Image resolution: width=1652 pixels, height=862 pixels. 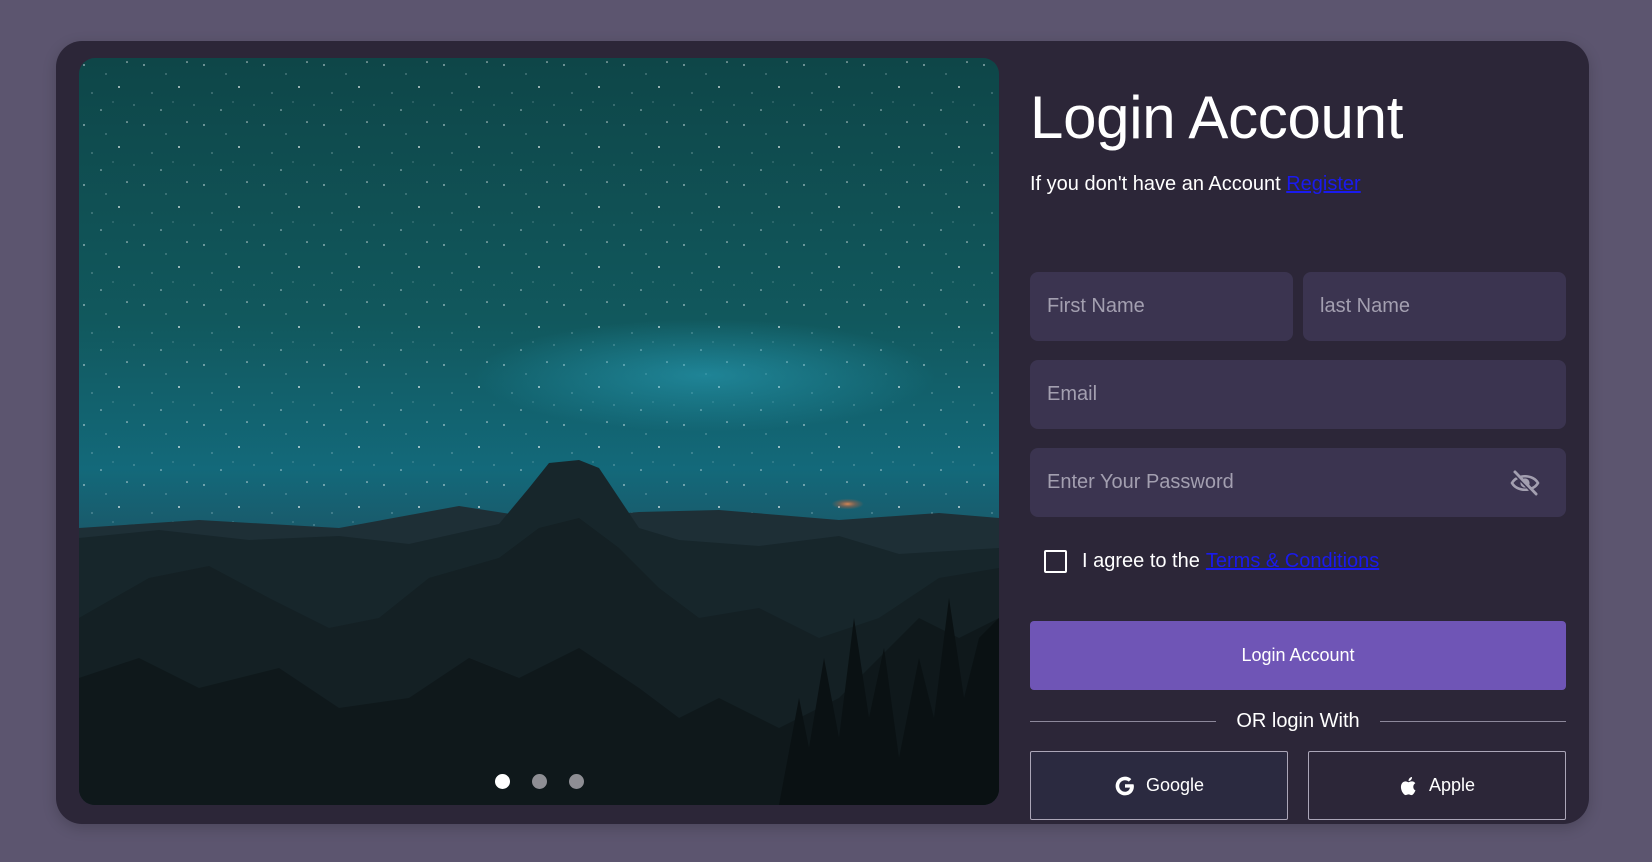 I want to click on google-icon, so click(x=1124, y=785).